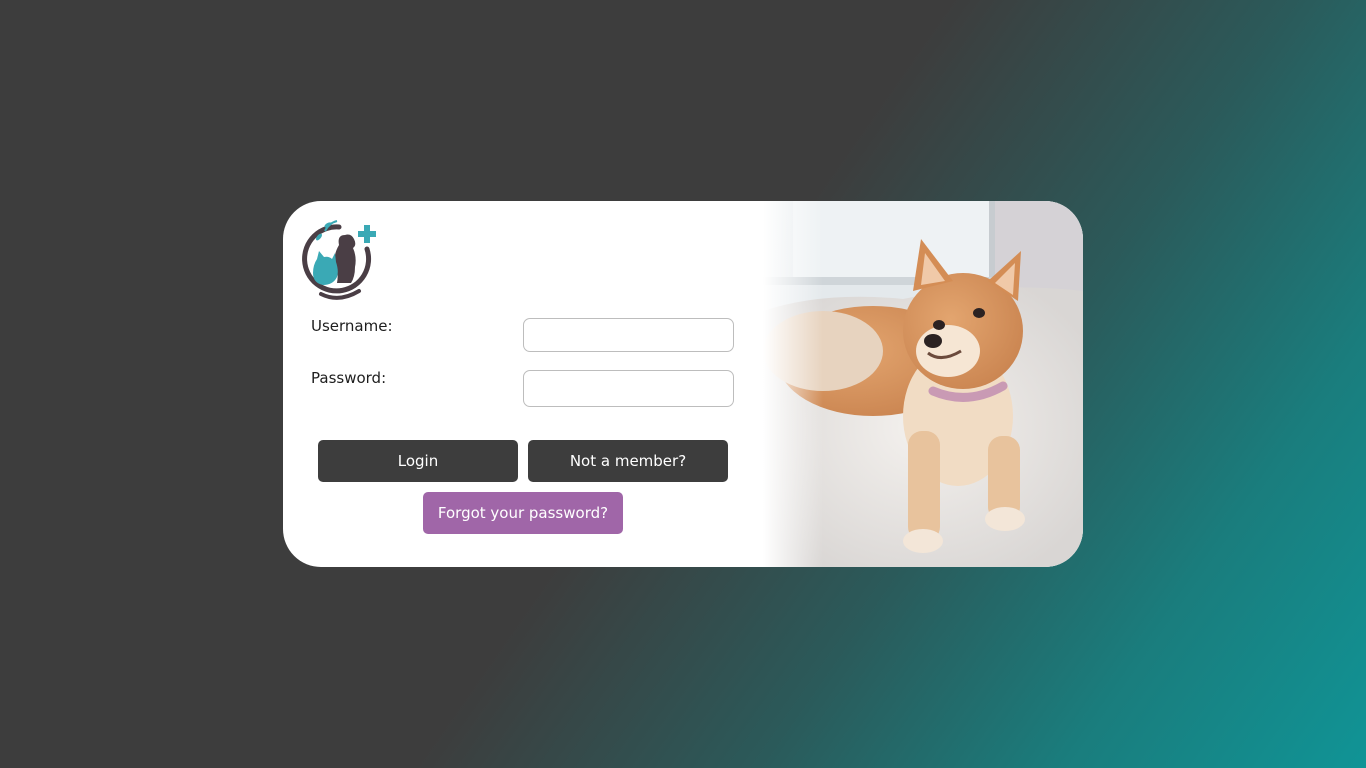  Describe the element at coordinates (628, 335) in the screenshot. I see `username-input` at that location.